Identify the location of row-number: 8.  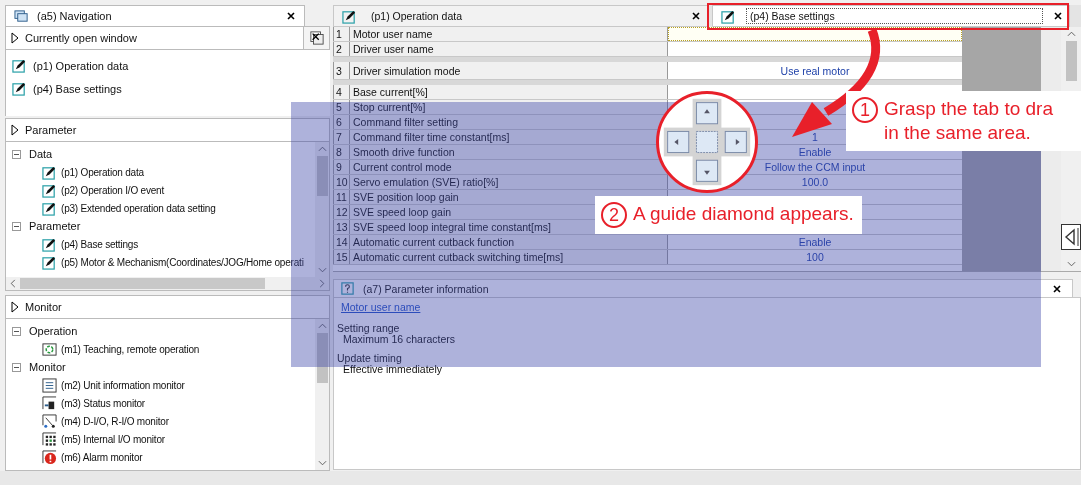
(341, 152).